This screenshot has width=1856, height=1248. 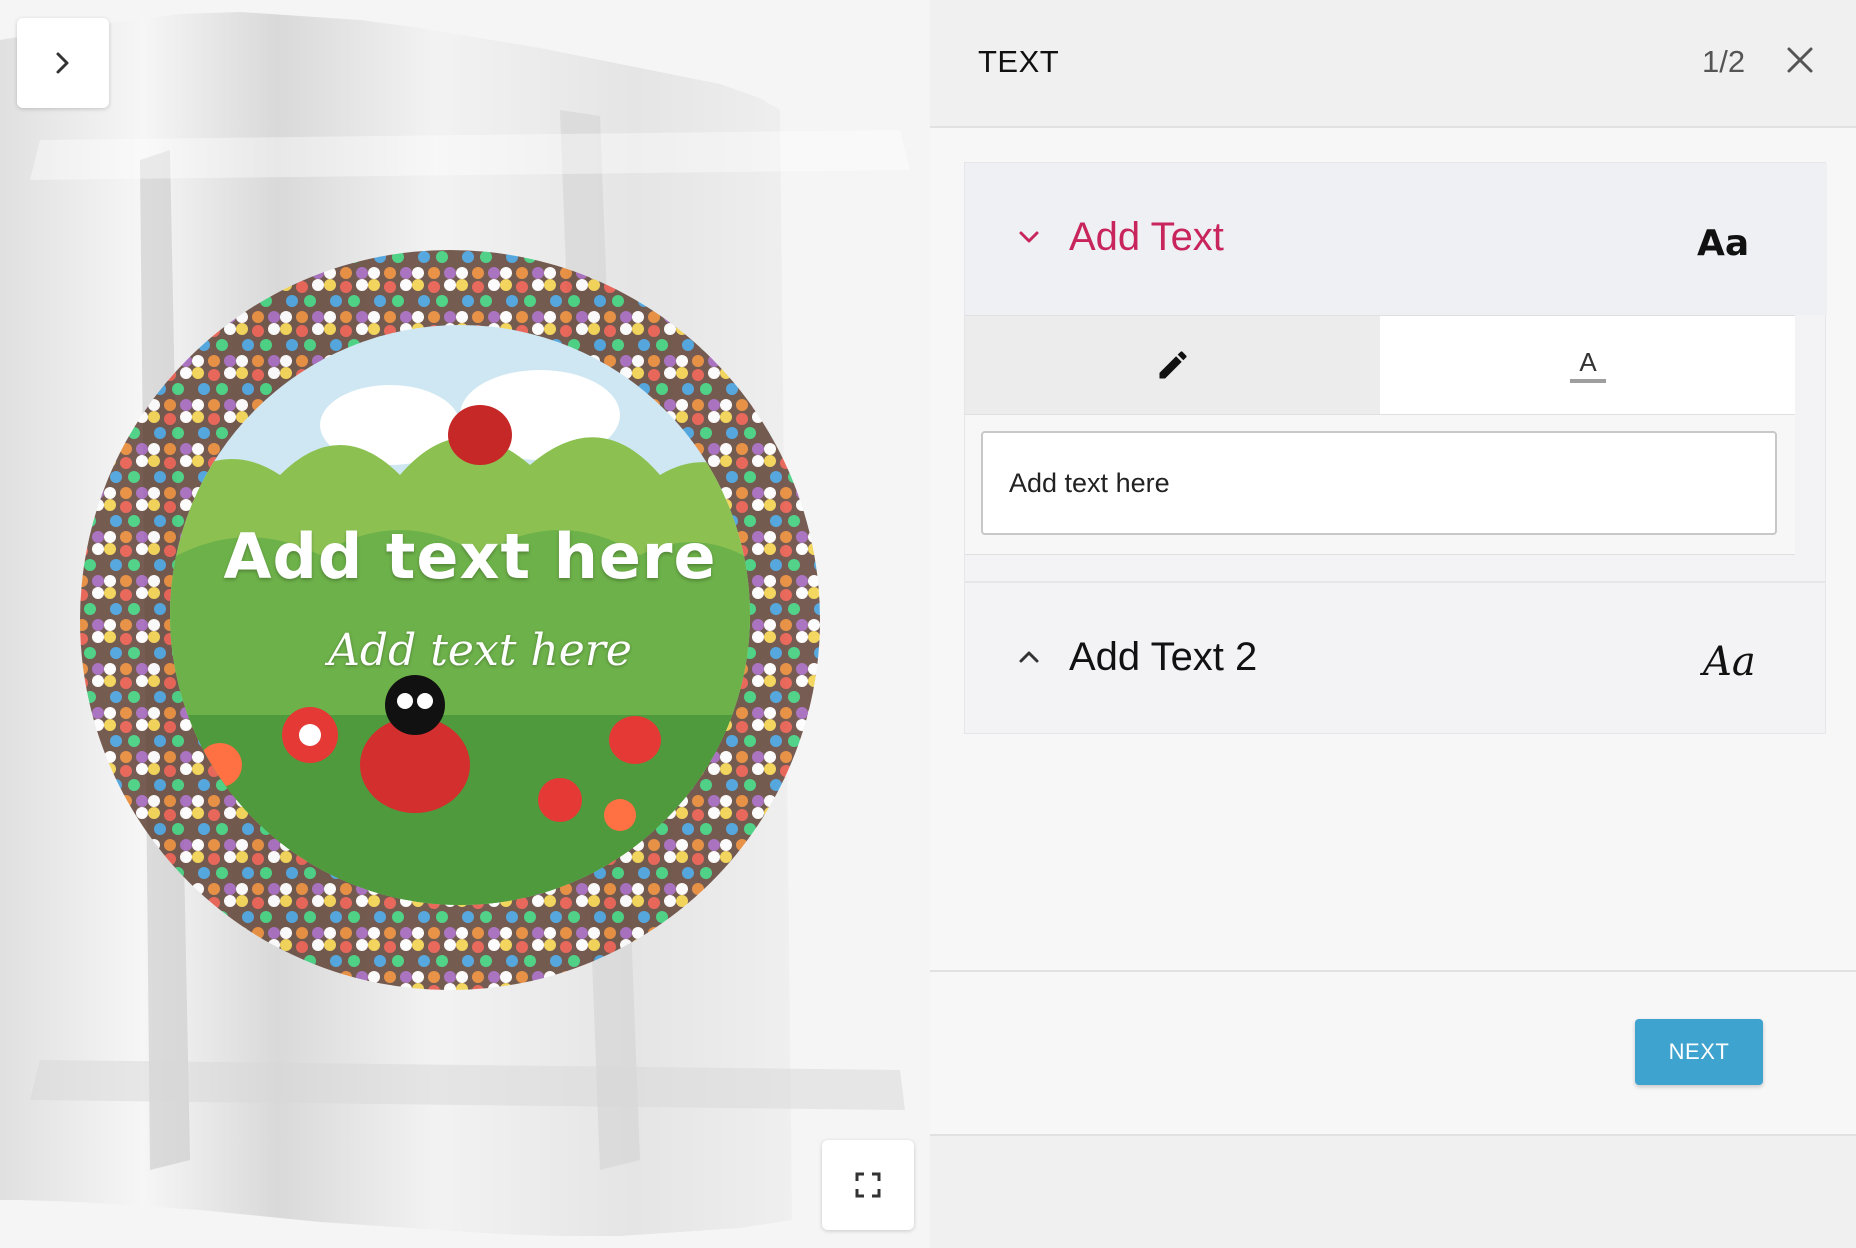 I want to click on text-section-1-title: Add Text, so click(x=1146, y=237).